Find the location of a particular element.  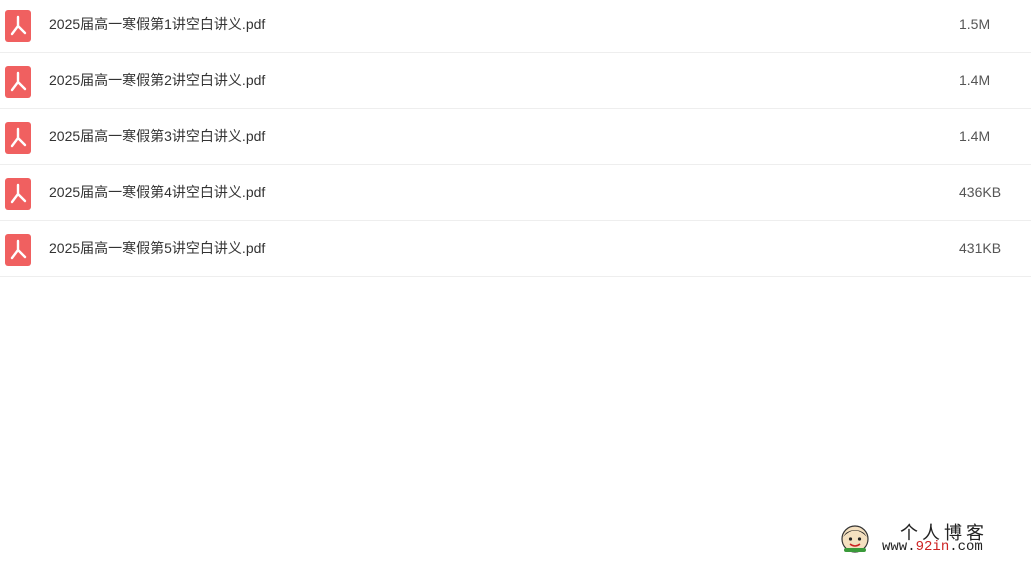

file-size: 431KB is located at coordinates (980, 248).